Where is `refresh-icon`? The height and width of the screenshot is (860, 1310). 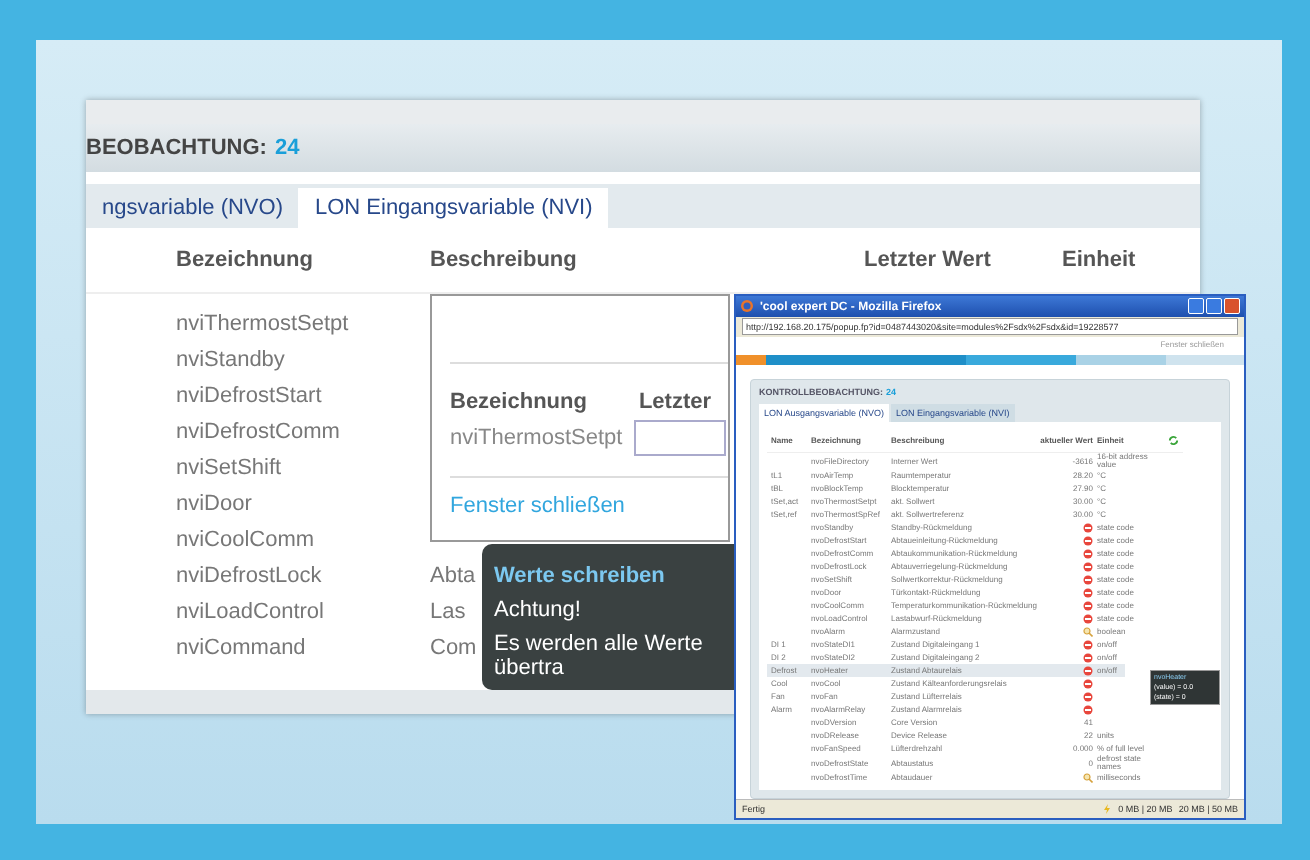
refresh-icon is located at coordinates (1173, 440).